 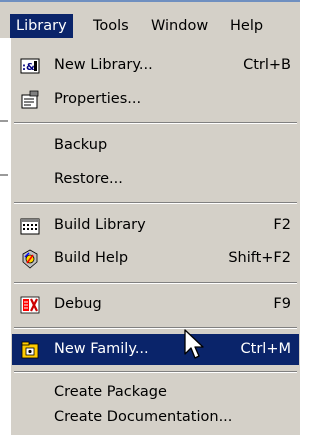 What do you see at coordinates (78, 304) in the screenshot?
I see `menu-item-label: Debug` at bounding box center [78, 304].